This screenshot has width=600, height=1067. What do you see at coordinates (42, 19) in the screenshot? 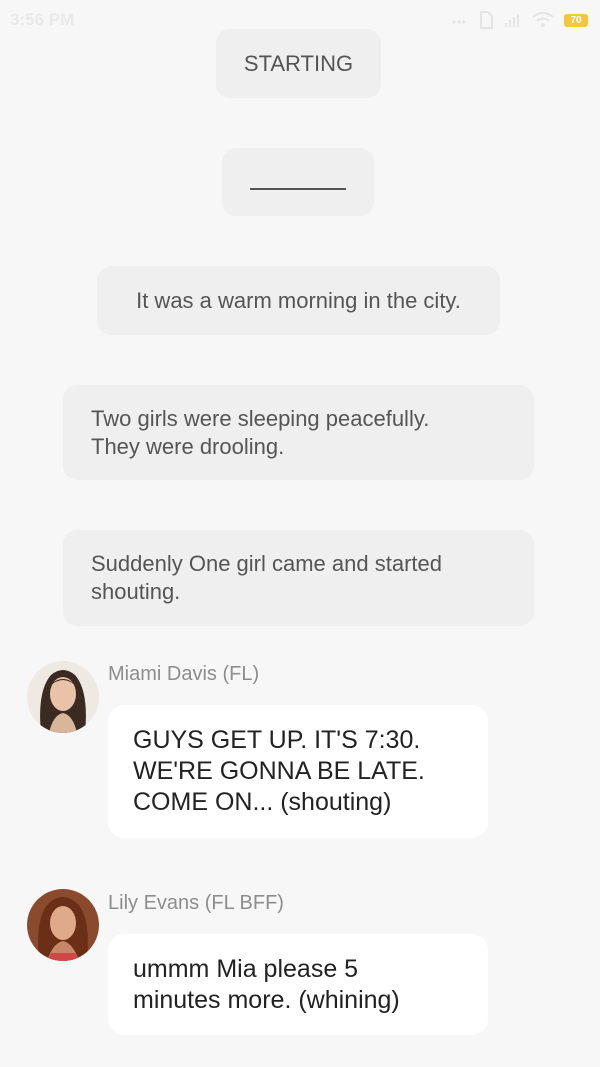
I see `status-time: 3:56 PM` at bounding box center [42, 19].